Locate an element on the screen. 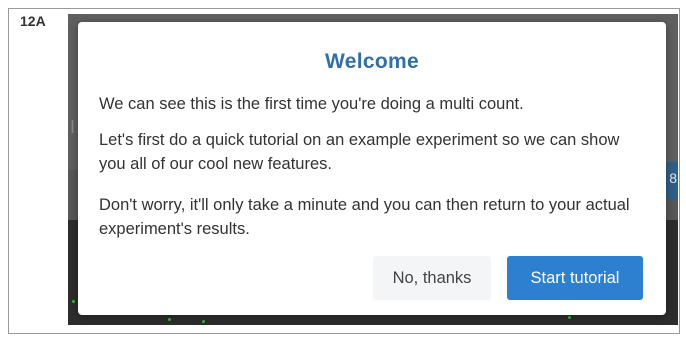 The height and width of the screenshot is (340, 686). no-thanks-button: No, thanks is located at coordinates (432, 278).